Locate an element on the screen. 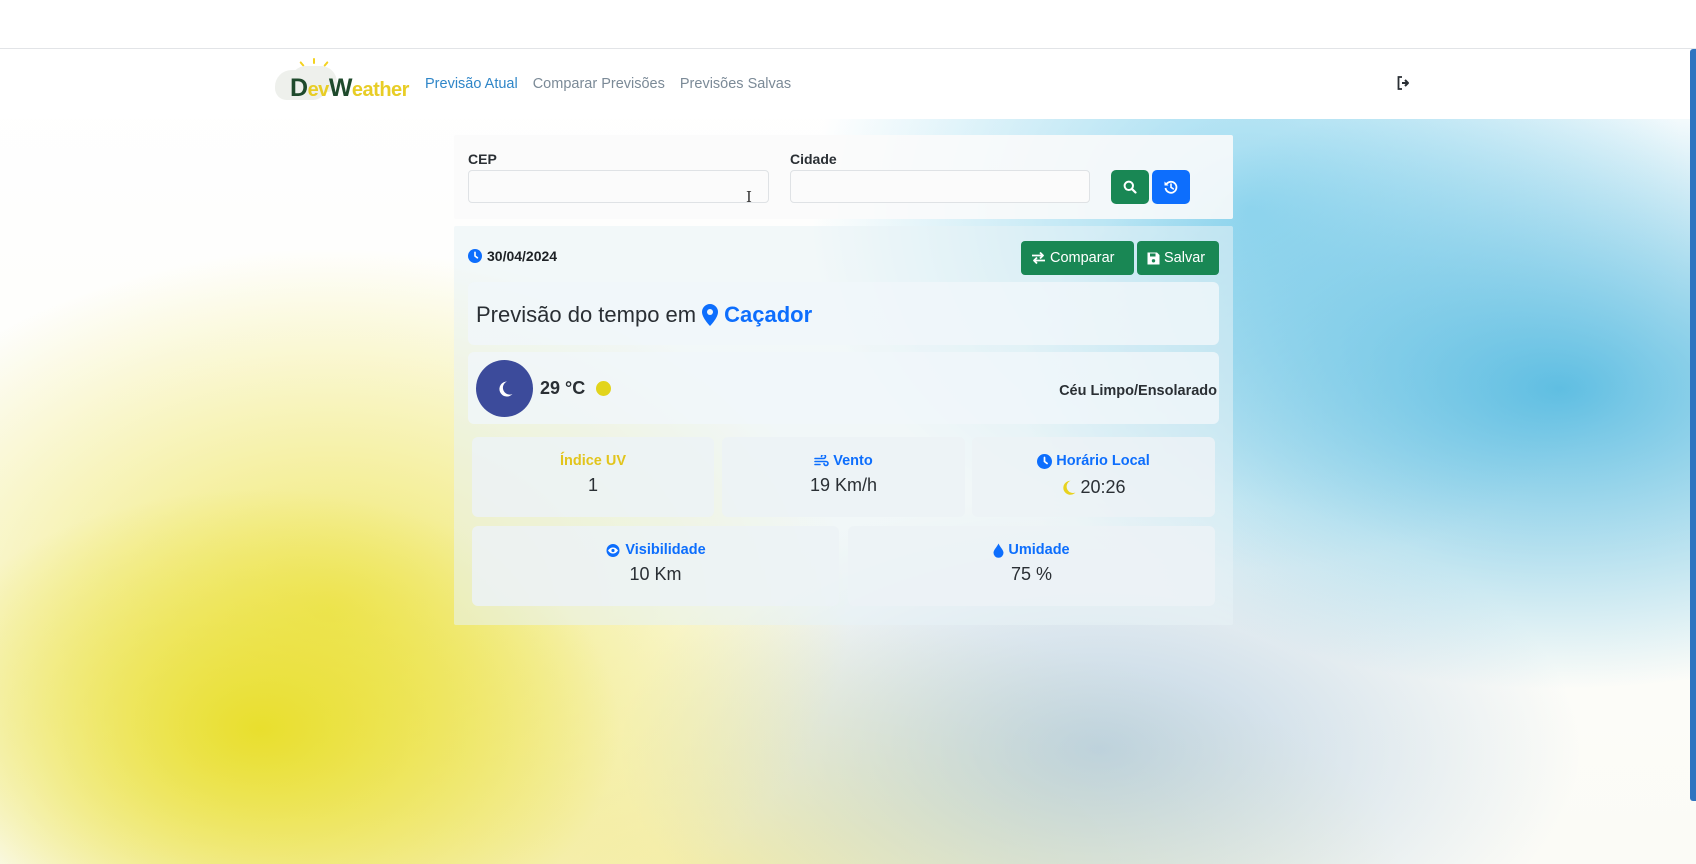 This screenshot has height=864, width=1696. nav-link-comparar-previsoes: Comparar Previsões is located at coordinates (599, 84).